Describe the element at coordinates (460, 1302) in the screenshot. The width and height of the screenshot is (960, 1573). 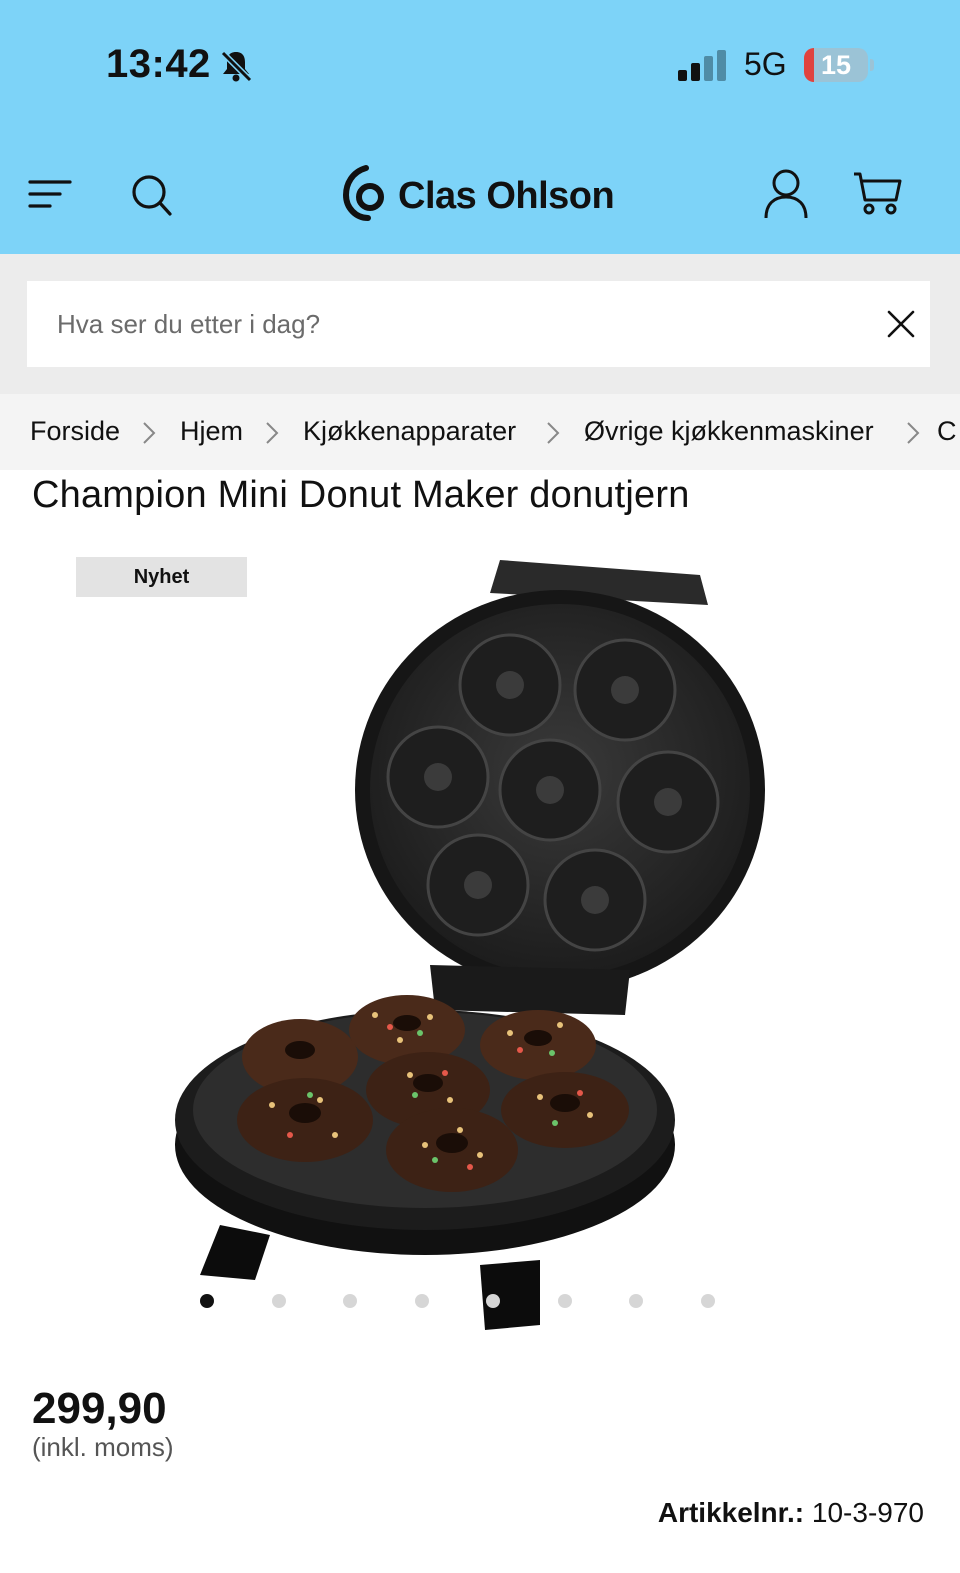
I see `image-carousel-indicator` at that location.